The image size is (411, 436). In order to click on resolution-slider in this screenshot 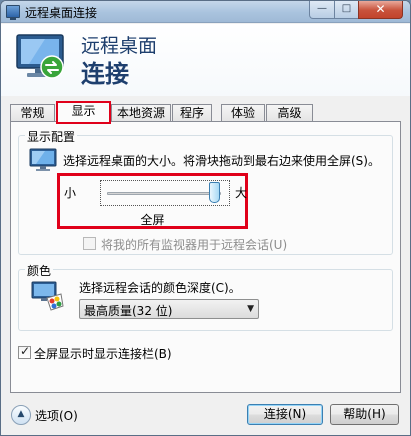, I will do `click(165, 193)`.